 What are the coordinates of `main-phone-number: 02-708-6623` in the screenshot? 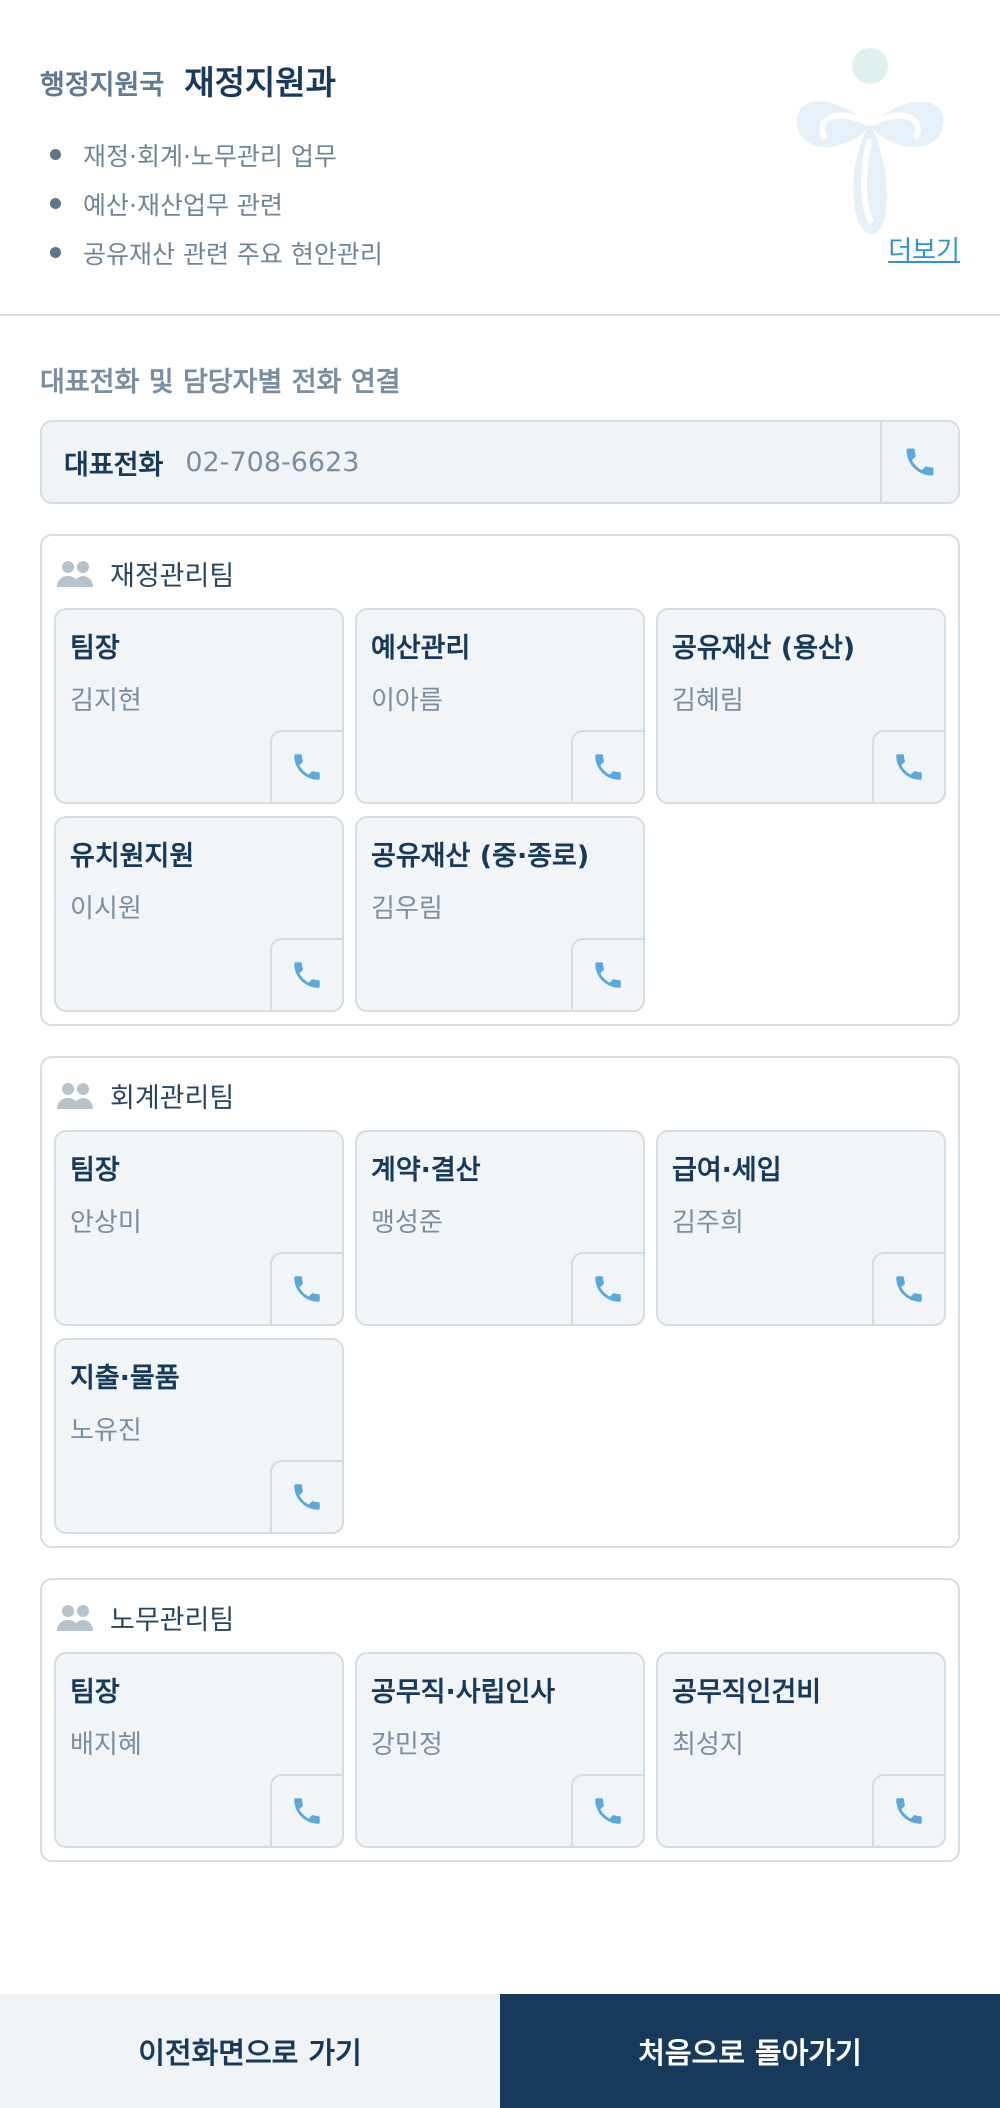 It's located at (272, 462).